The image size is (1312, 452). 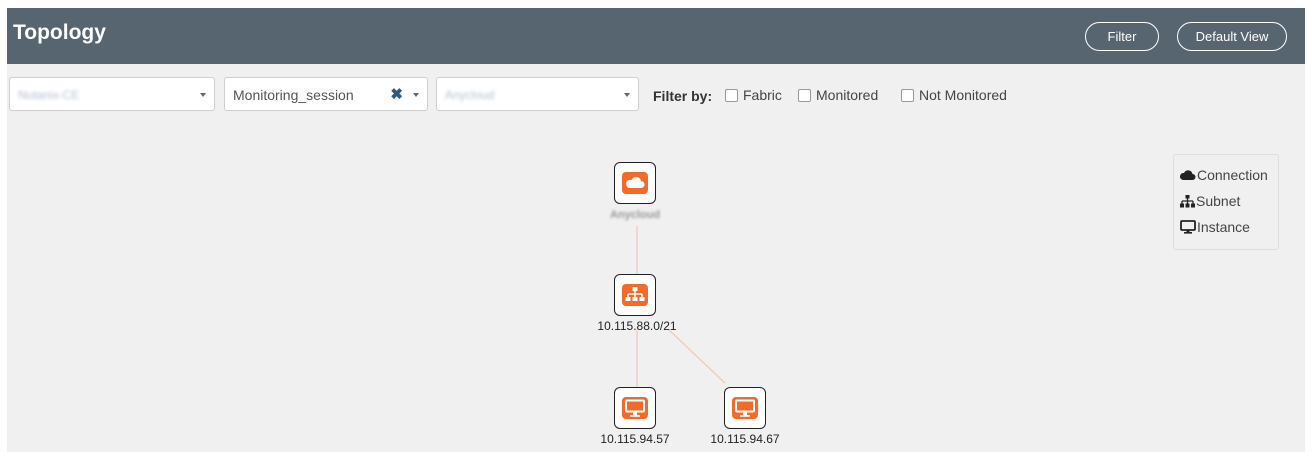 I want to click on subnet-node-label: 10.115.88.0/21, so click(x=637, y=326).